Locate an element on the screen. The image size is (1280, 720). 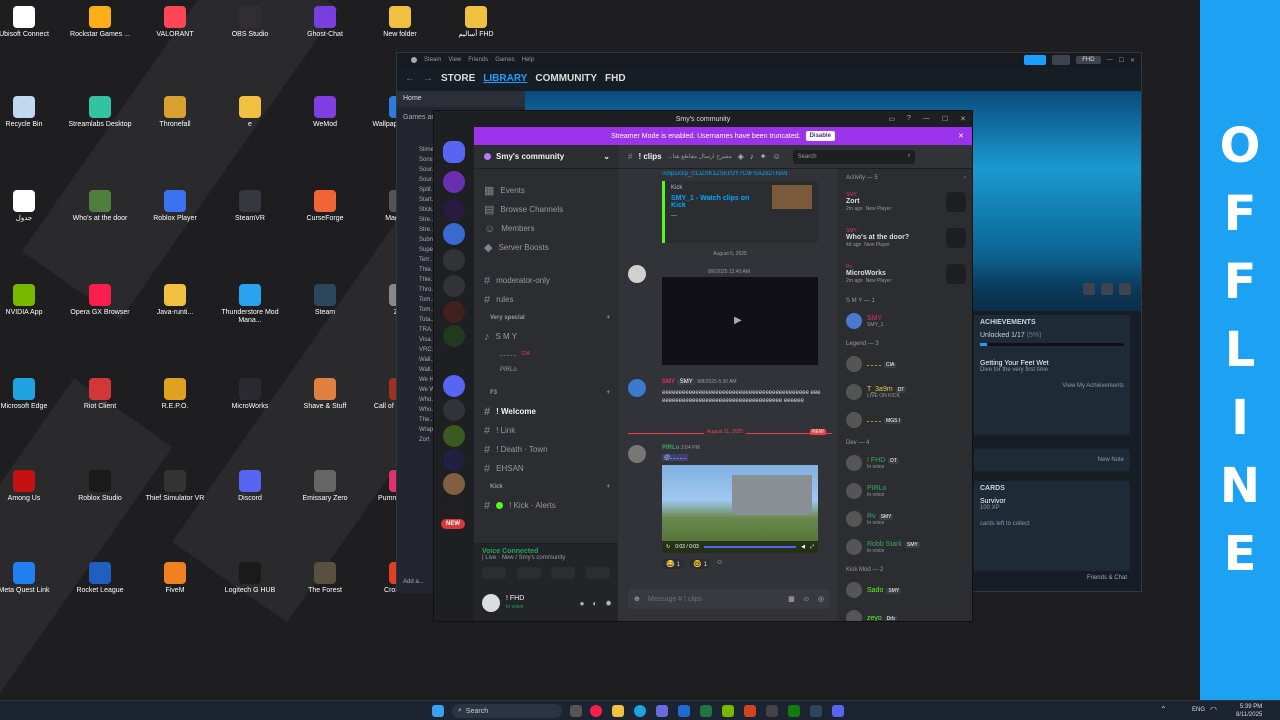
server-header: Smy's community ⌄ is located at coordinates (546, 157).